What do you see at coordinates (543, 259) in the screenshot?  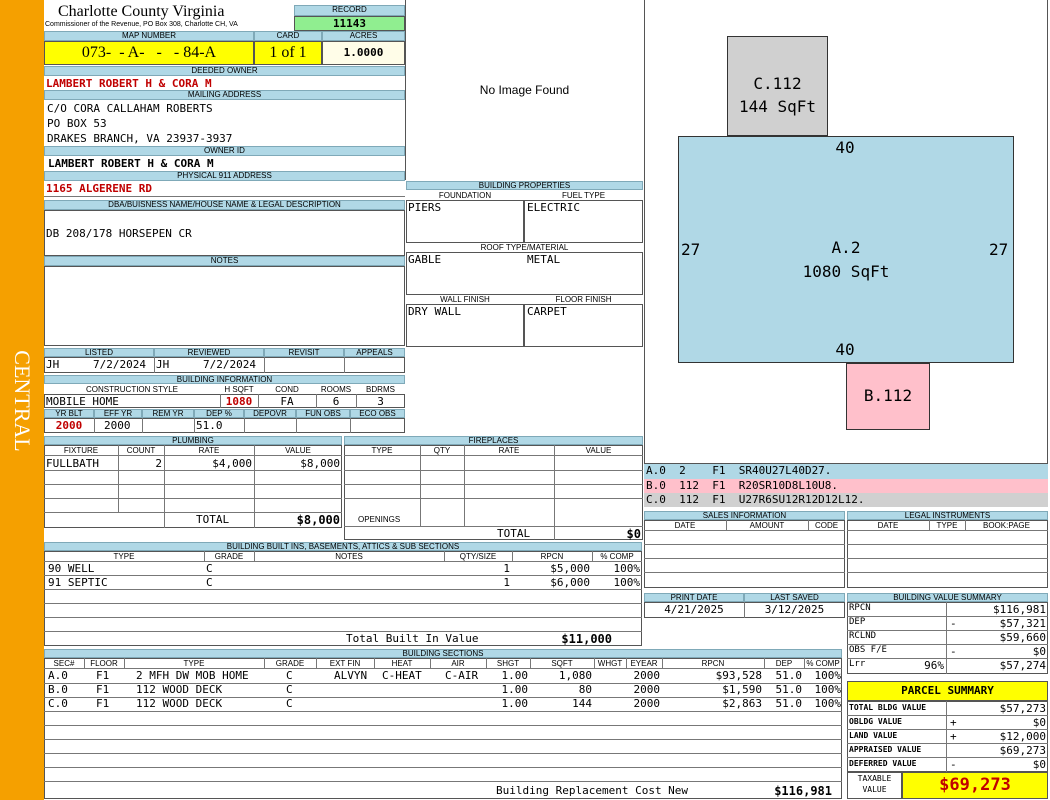 I see `roof-material-value: METAL` at bounding box center [543, 259].